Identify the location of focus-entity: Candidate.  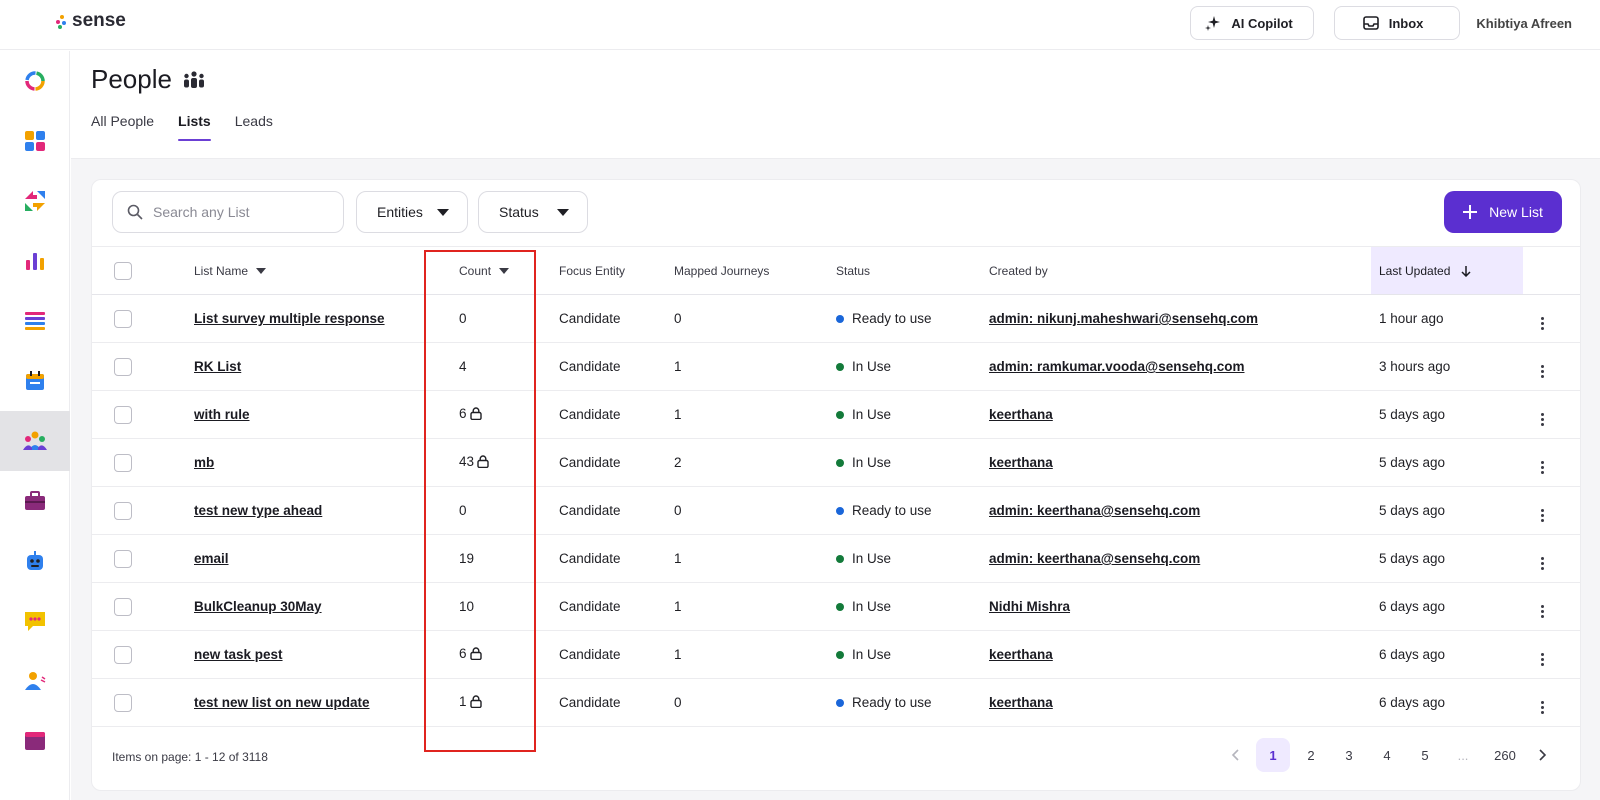
(616, 606).